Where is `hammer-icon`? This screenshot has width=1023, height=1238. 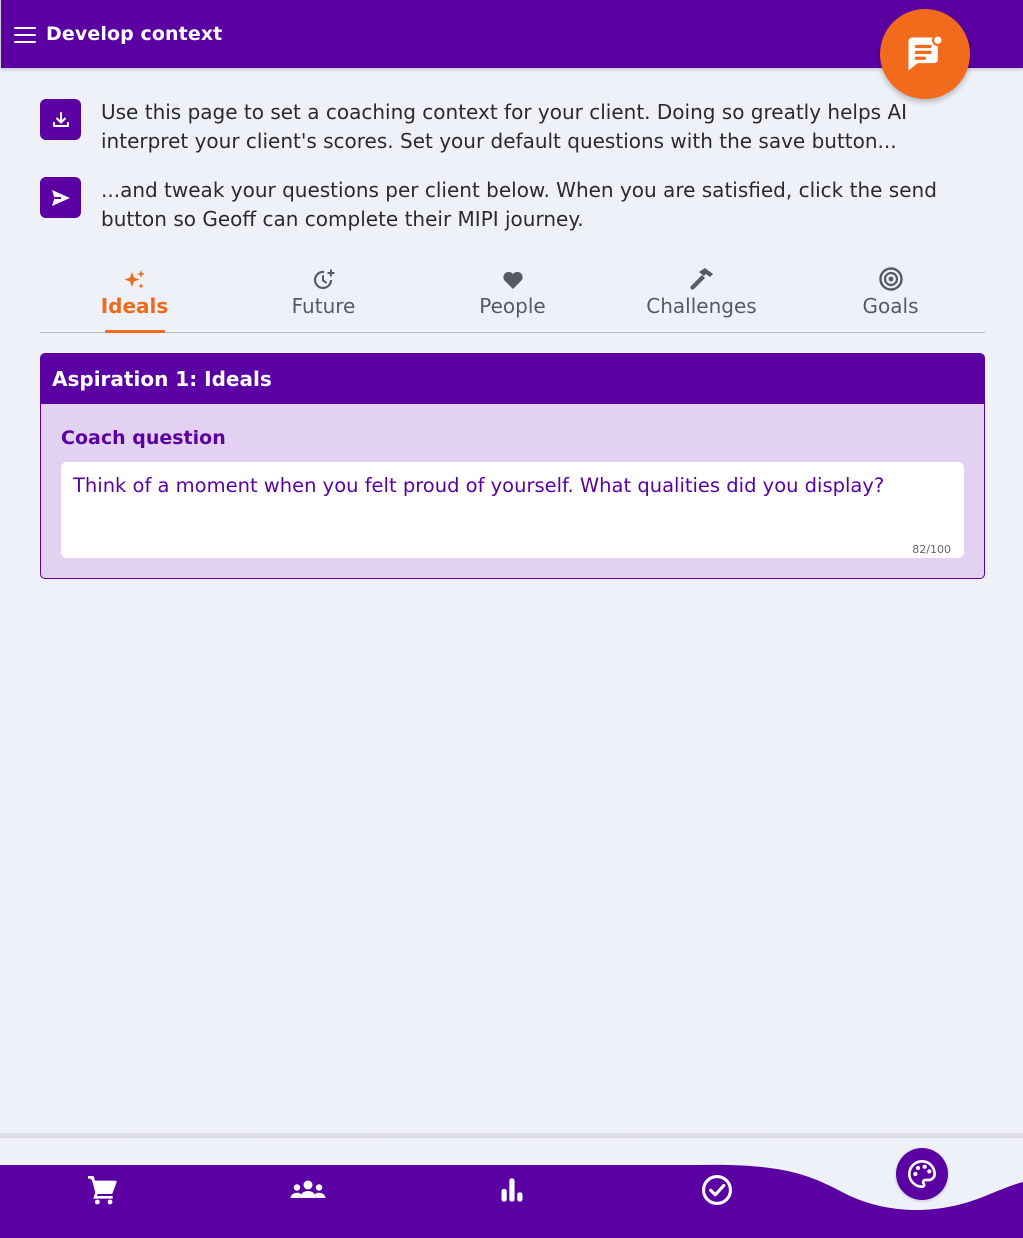 hammer-icon is located at coordinates (701, 279).